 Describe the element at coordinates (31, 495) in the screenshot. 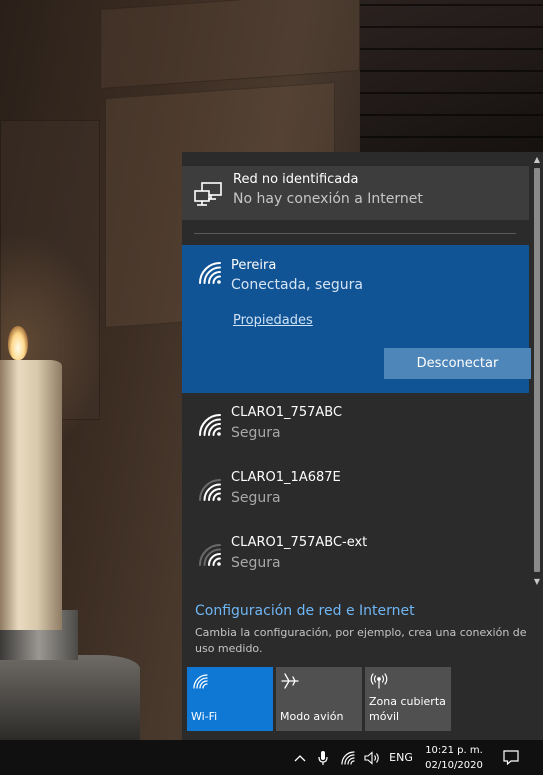

I see `wallpaper-candle` at that location.